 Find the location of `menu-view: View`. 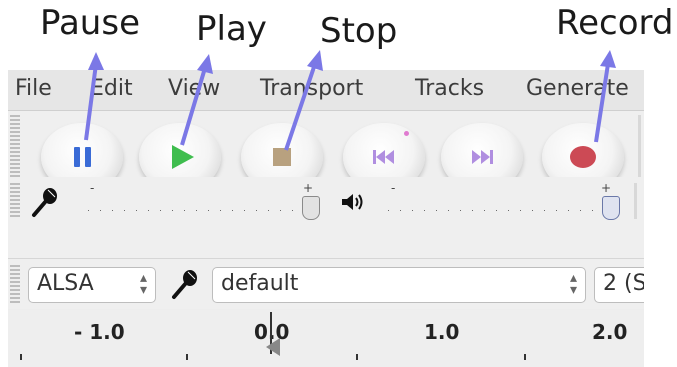

menu-view: View is located at coordinates (194, 88).